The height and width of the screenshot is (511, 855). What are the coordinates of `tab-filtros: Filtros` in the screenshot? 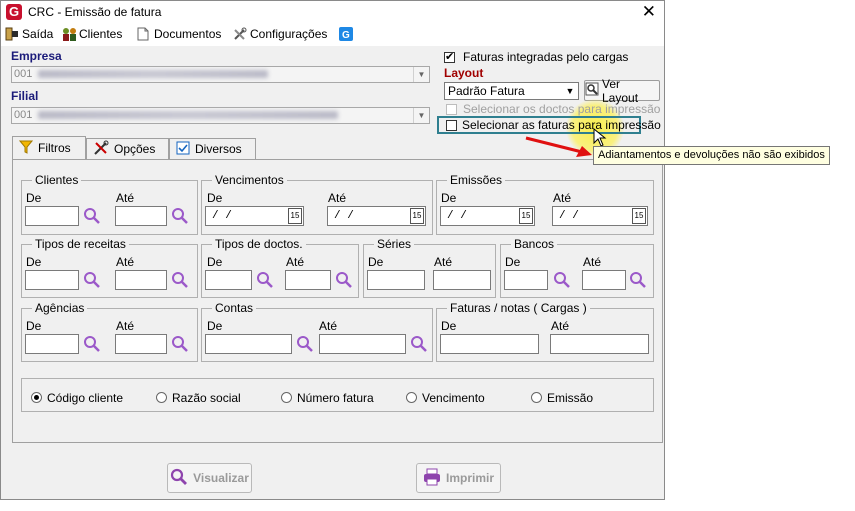 It's located at (49, 147).